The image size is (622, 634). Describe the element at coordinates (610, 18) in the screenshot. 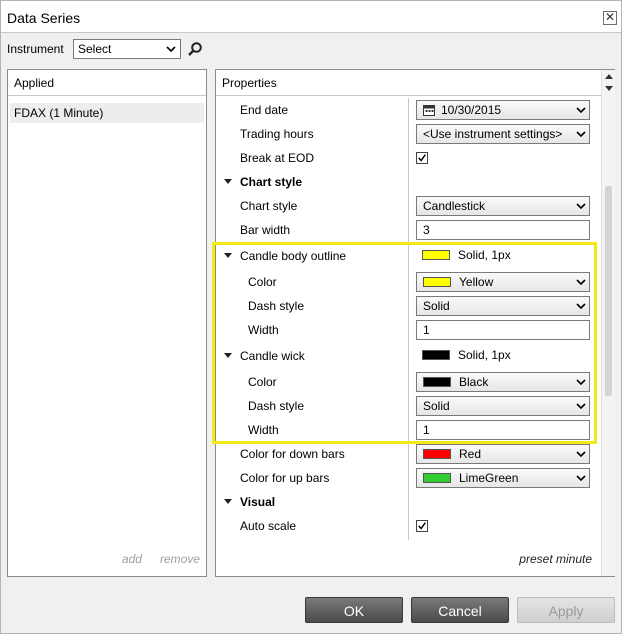

I see `close-icon: ✕` at that location.